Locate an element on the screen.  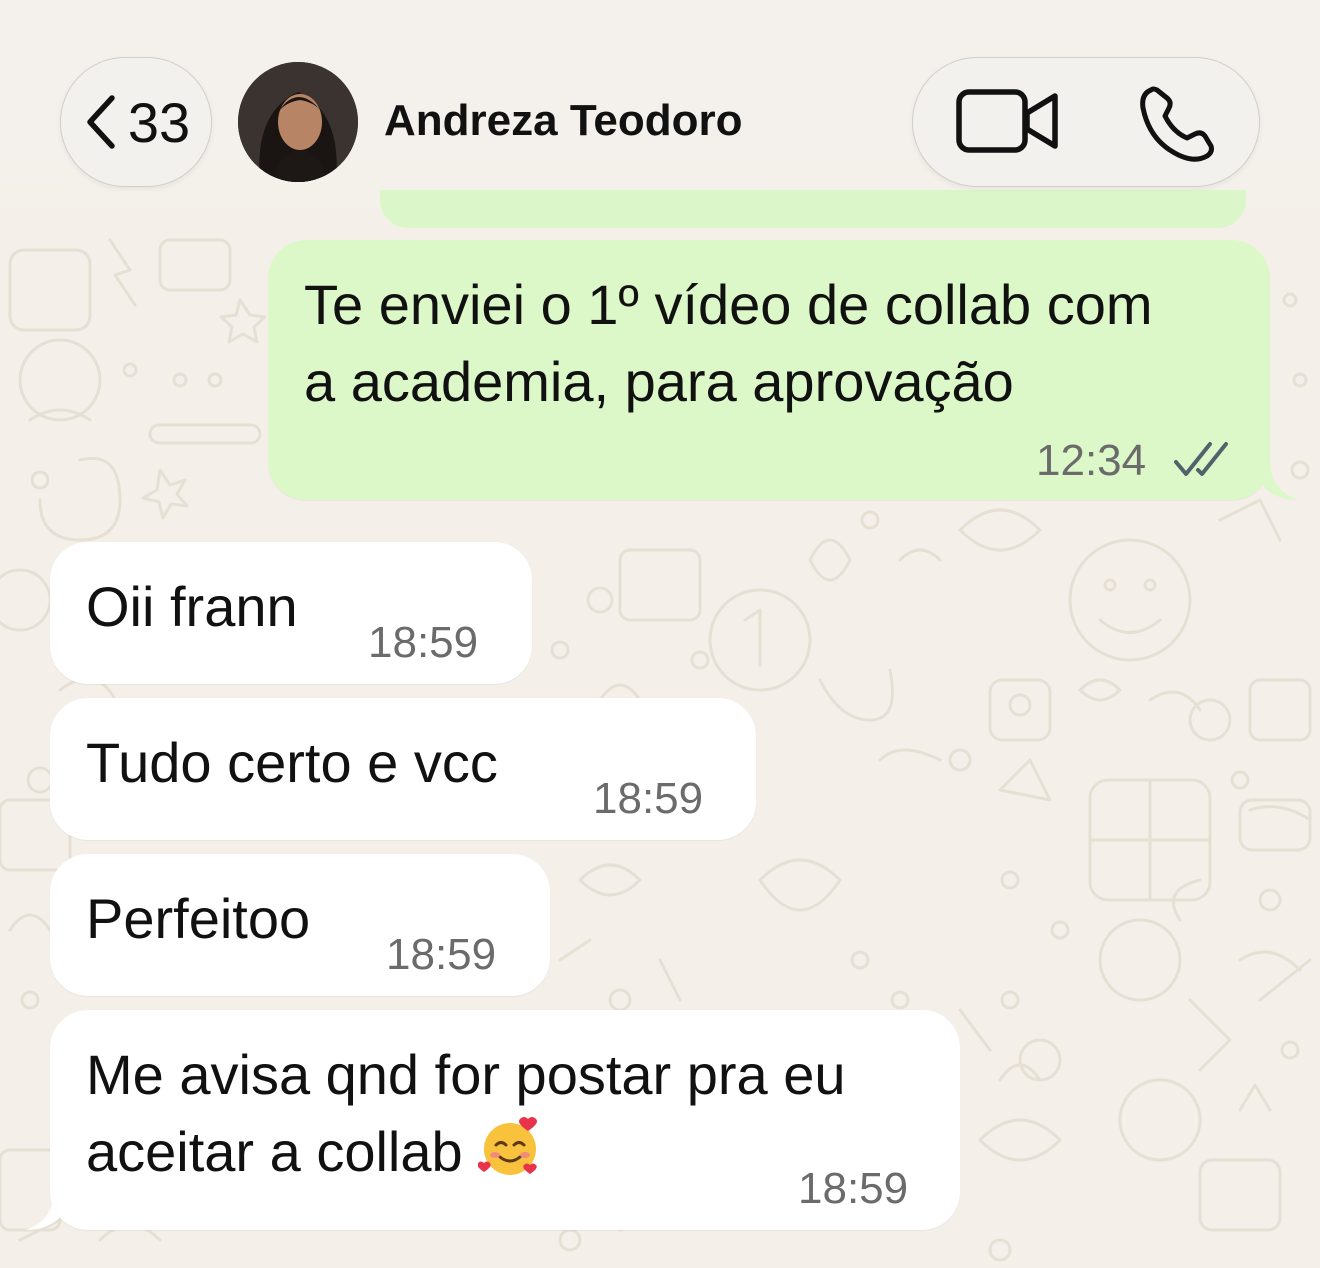
smiling-face-with-hearts-icon is located at coordinates (508, 1146).